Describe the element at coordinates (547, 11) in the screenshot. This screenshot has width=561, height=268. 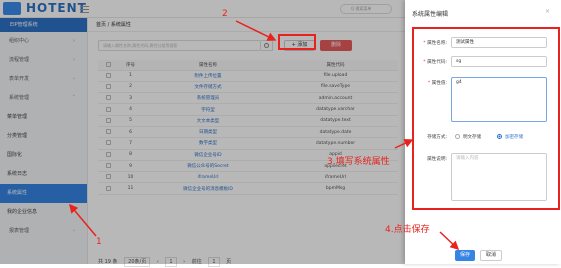
I see `close-icon: ×` at that location.